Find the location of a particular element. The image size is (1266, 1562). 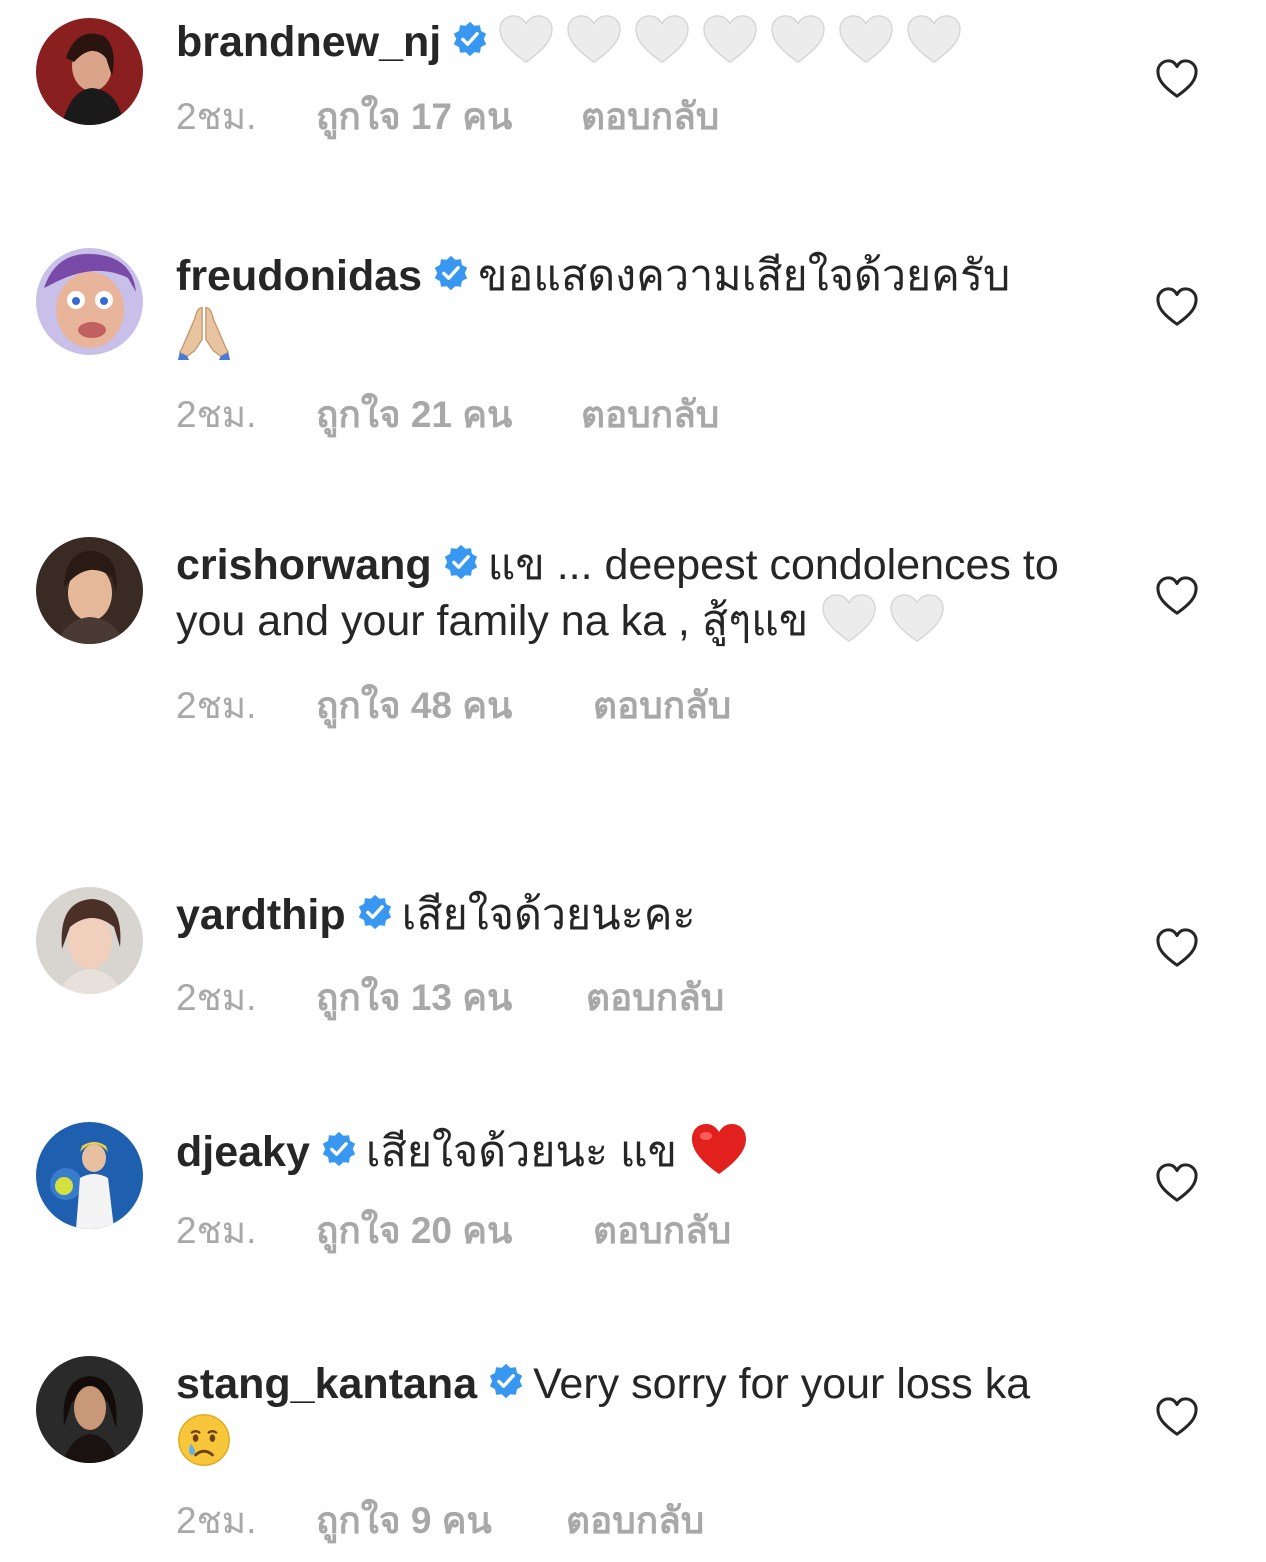

likes-count: ถูกใจ 9 คน is located at coordinates (441, 1521).